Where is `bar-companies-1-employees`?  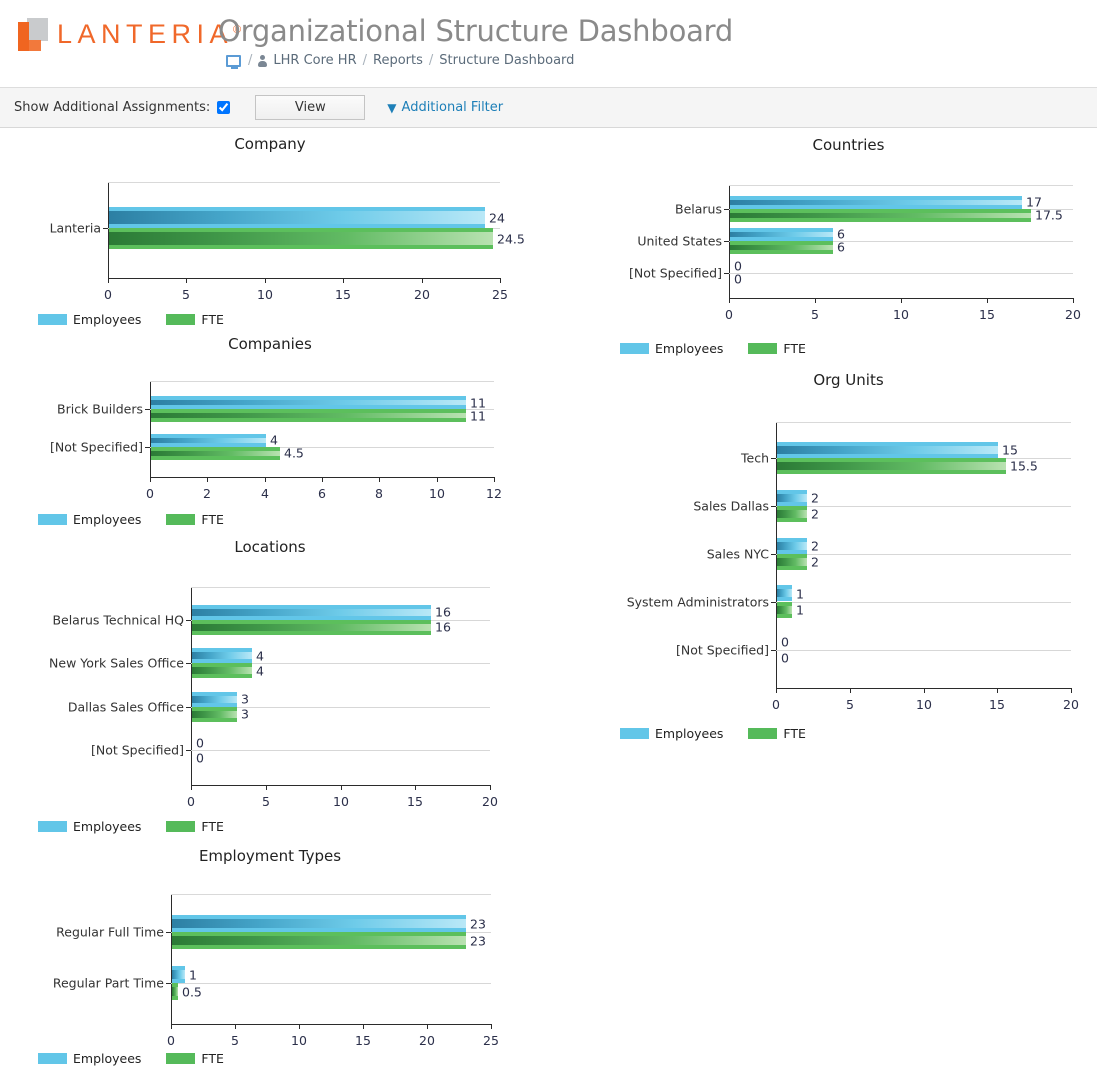 bar-companies-1-employees is located at coordinates (208, 440).